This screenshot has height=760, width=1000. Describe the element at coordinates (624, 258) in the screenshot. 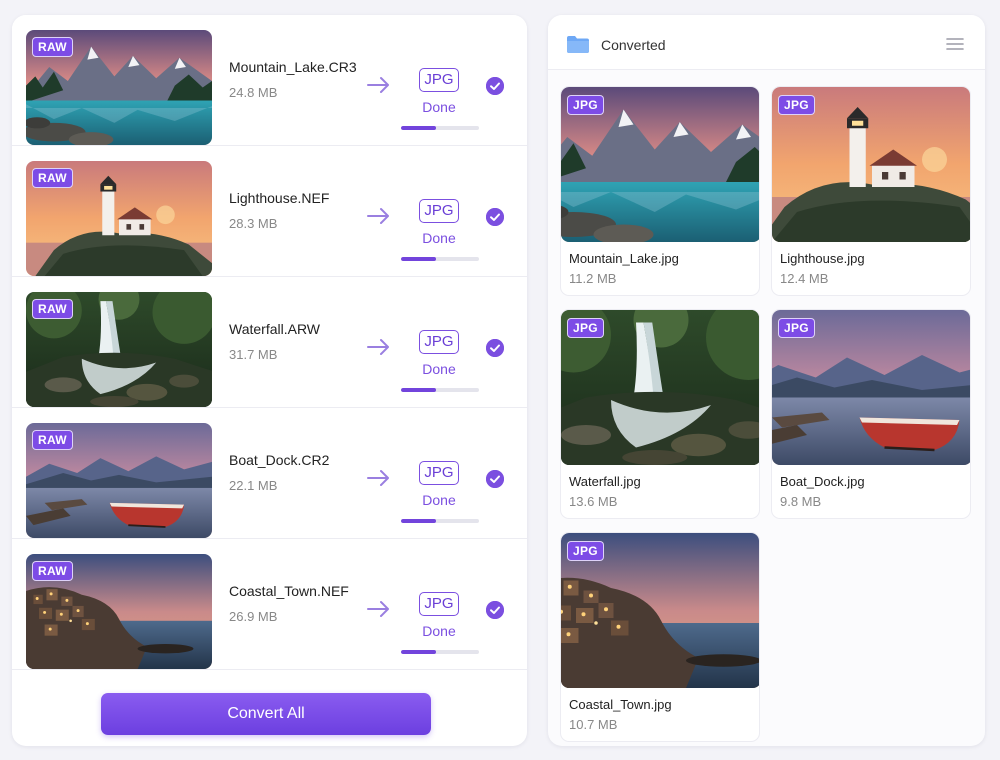

I see `converted-file-name: Mountain_Lake.jpg` at that location.